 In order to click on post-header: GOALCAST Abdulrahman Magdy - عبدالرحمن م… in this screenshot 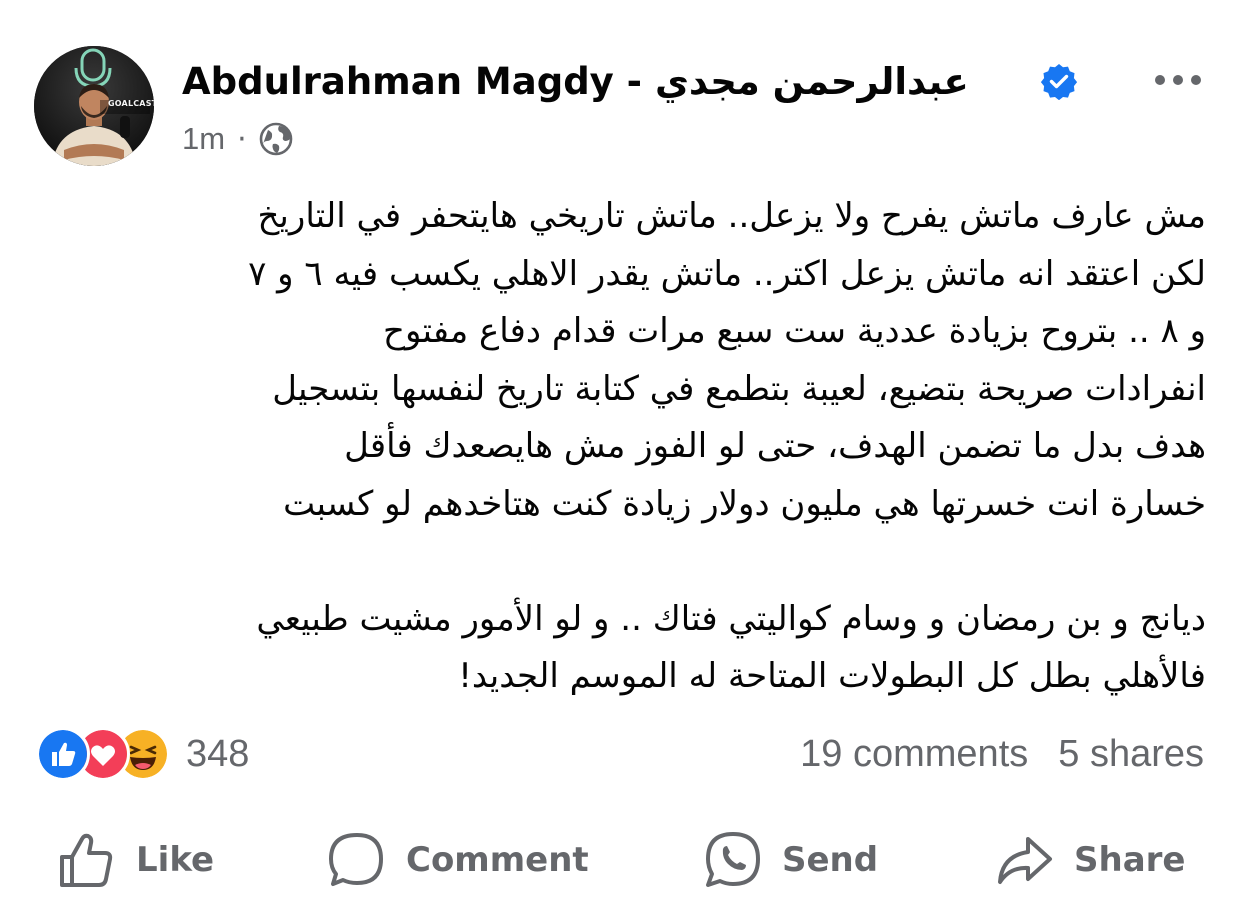, I will do `click(624, 107)`.